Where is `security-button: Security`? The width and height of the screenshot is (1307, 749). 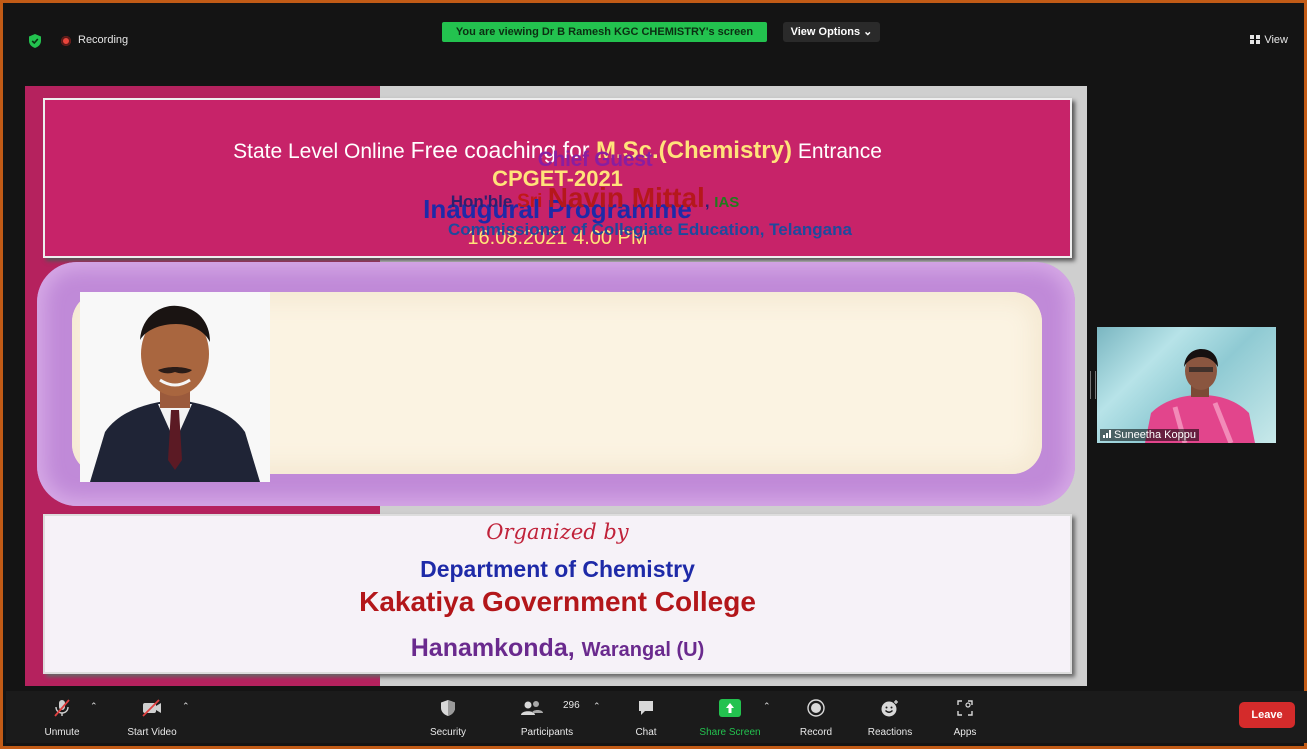 security-button: Security is located at coordinates (448, 717).